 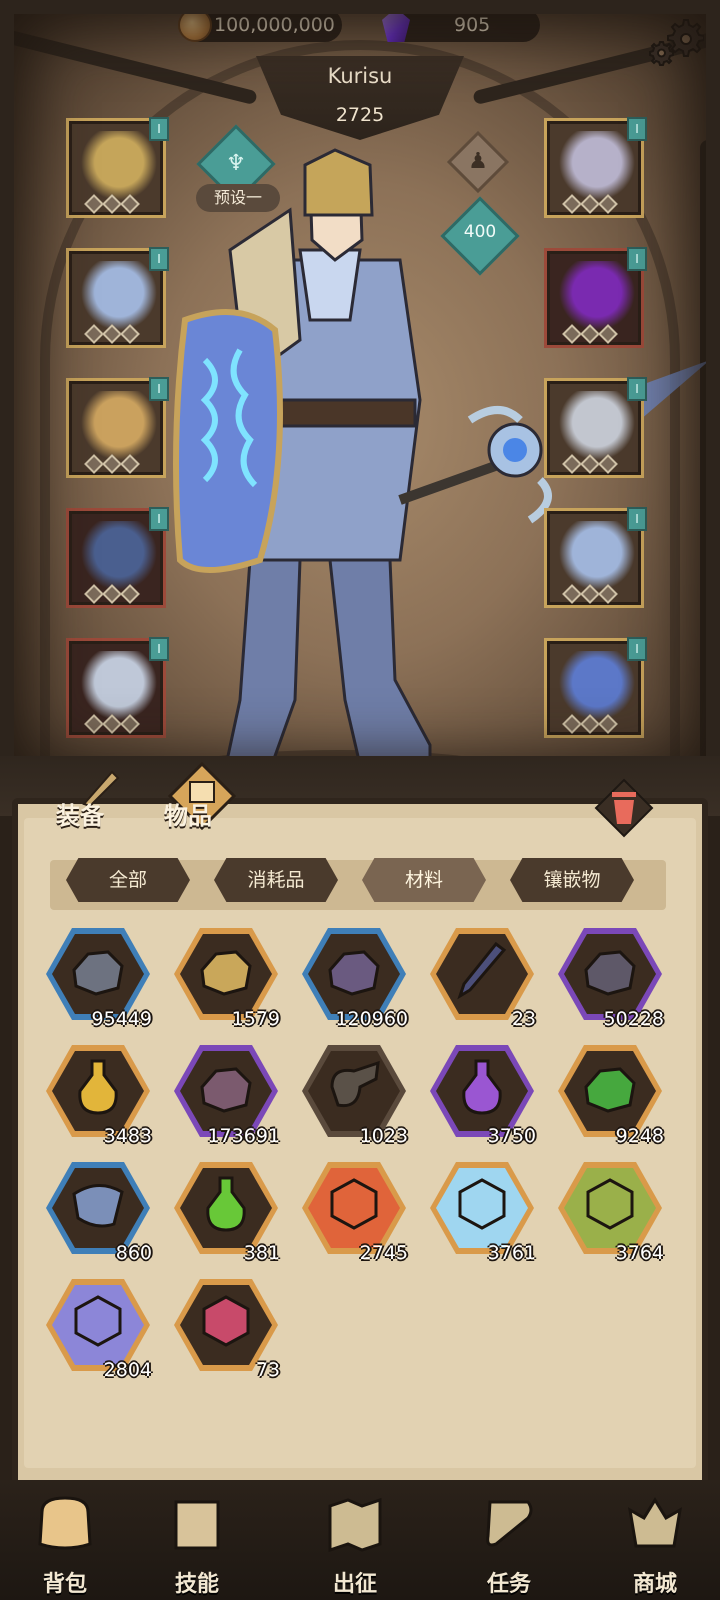 I want to click on item-count: 9248, so click(x=639, y=1136).